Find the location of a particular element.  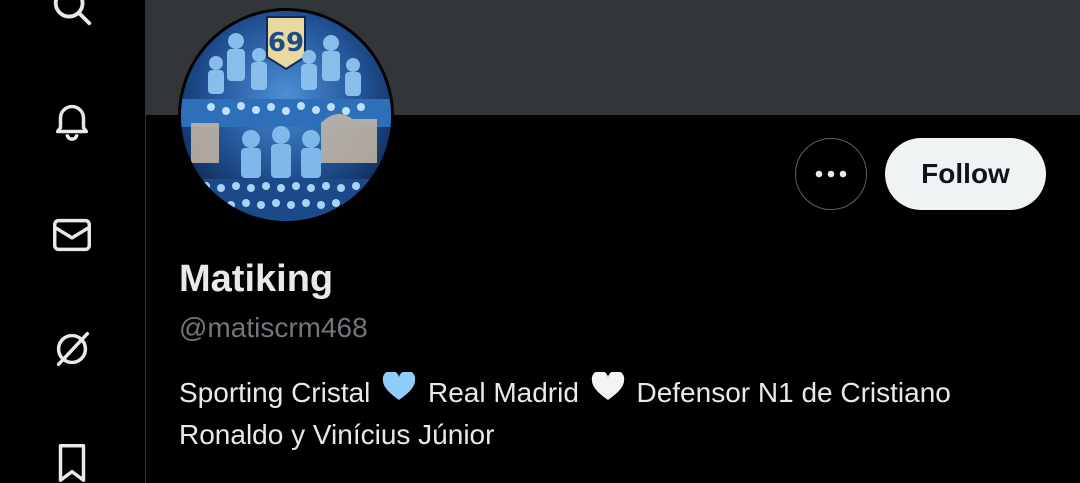

bio-text-part-1: Sporting Cristal is located at coordinates (275, 392).